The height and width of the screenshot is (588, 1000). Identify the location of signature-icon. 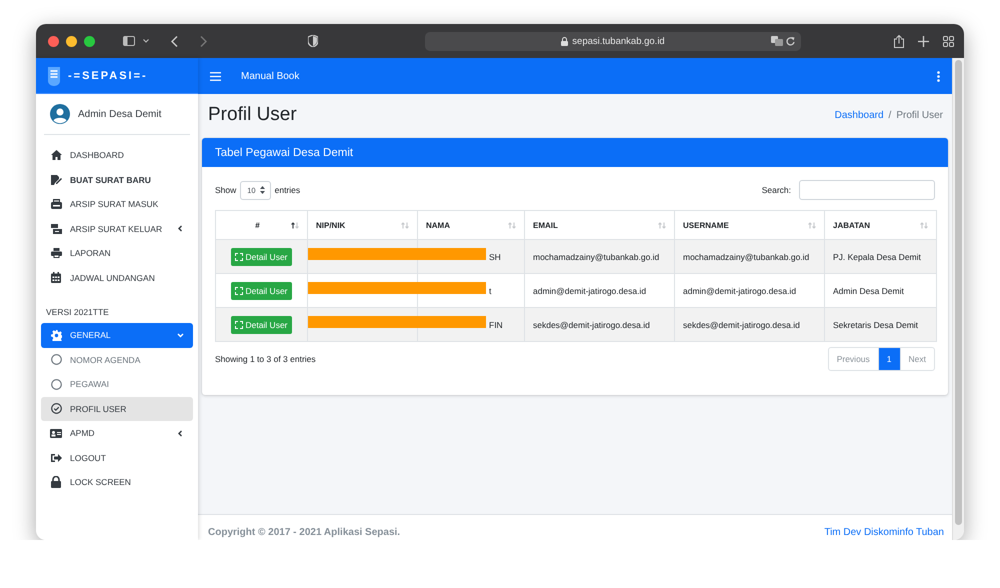
(56, 179).